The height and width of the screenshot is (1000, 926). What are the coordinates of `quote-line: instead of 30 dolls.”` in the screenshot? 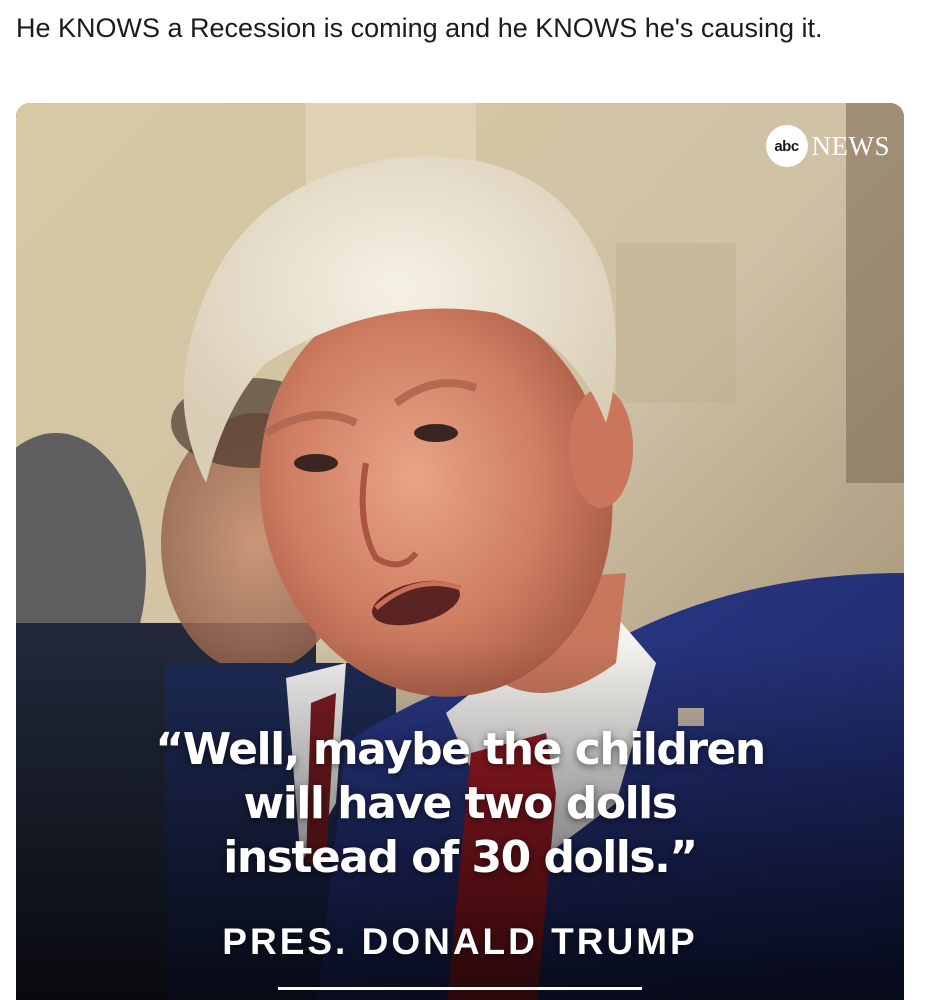 It's located at (460, 857).